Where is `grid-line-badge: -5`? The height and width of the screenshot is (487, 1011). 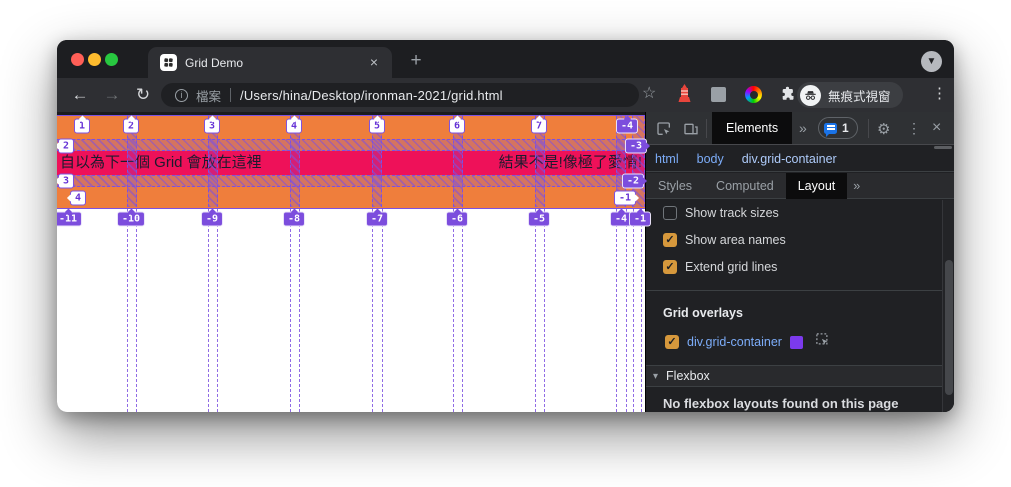
grid-line-badge: -5 is located at coordinates (539, 219).